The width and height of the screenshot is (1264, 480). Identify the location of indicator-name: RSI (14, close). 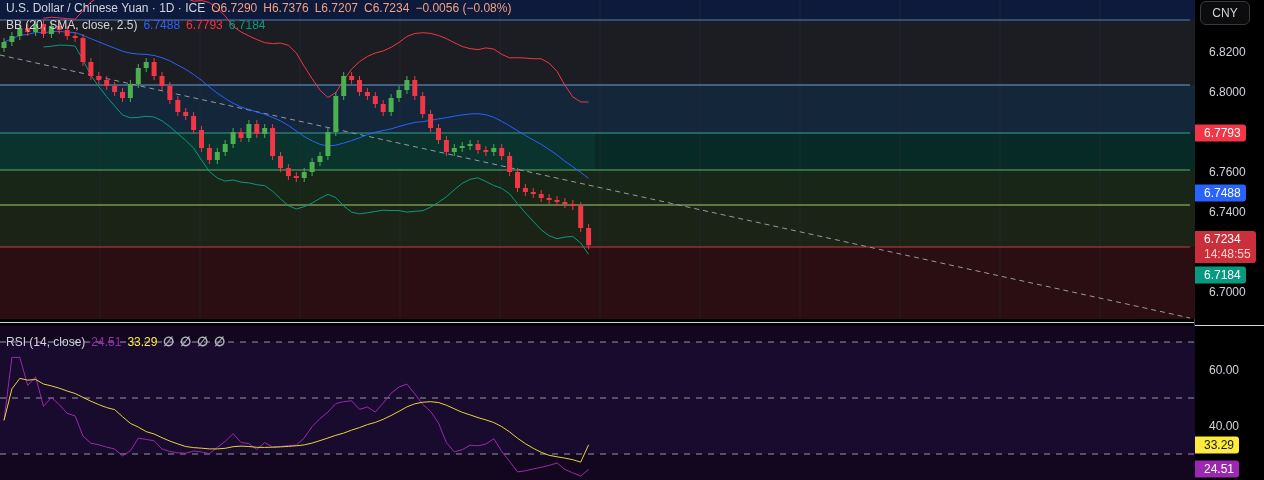
(46, 341).